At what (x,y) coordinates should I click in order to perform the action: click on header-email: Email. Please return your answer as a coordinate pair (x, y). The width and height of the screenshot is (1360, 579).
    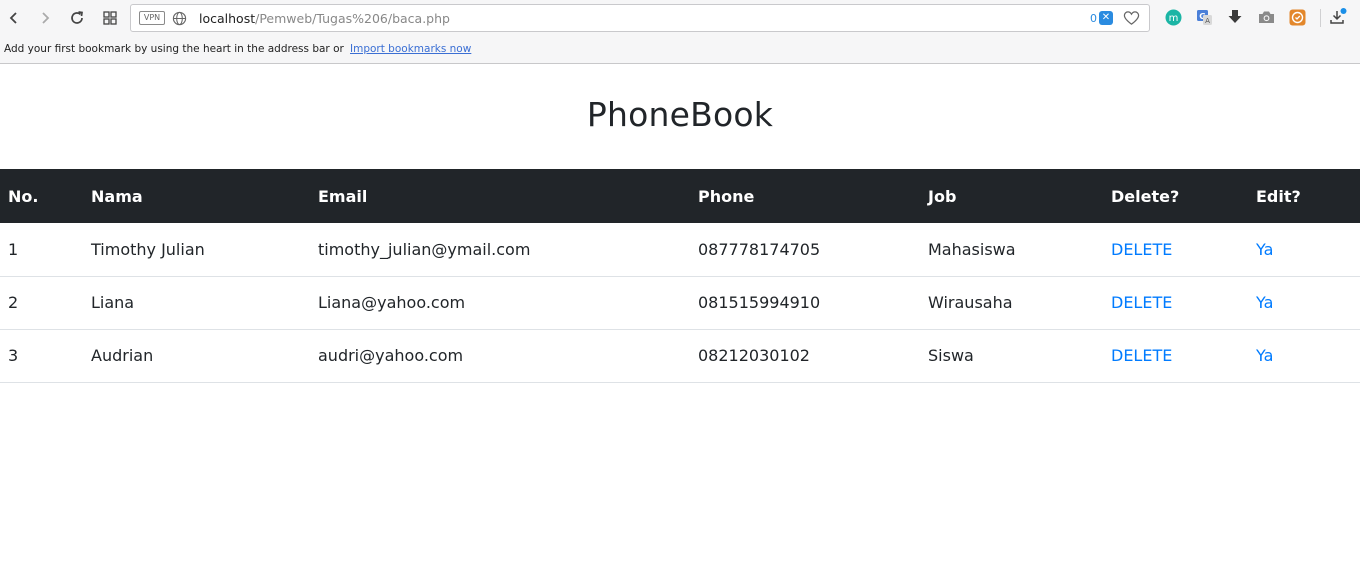
    Looking at the image, I should click on (343, 196).